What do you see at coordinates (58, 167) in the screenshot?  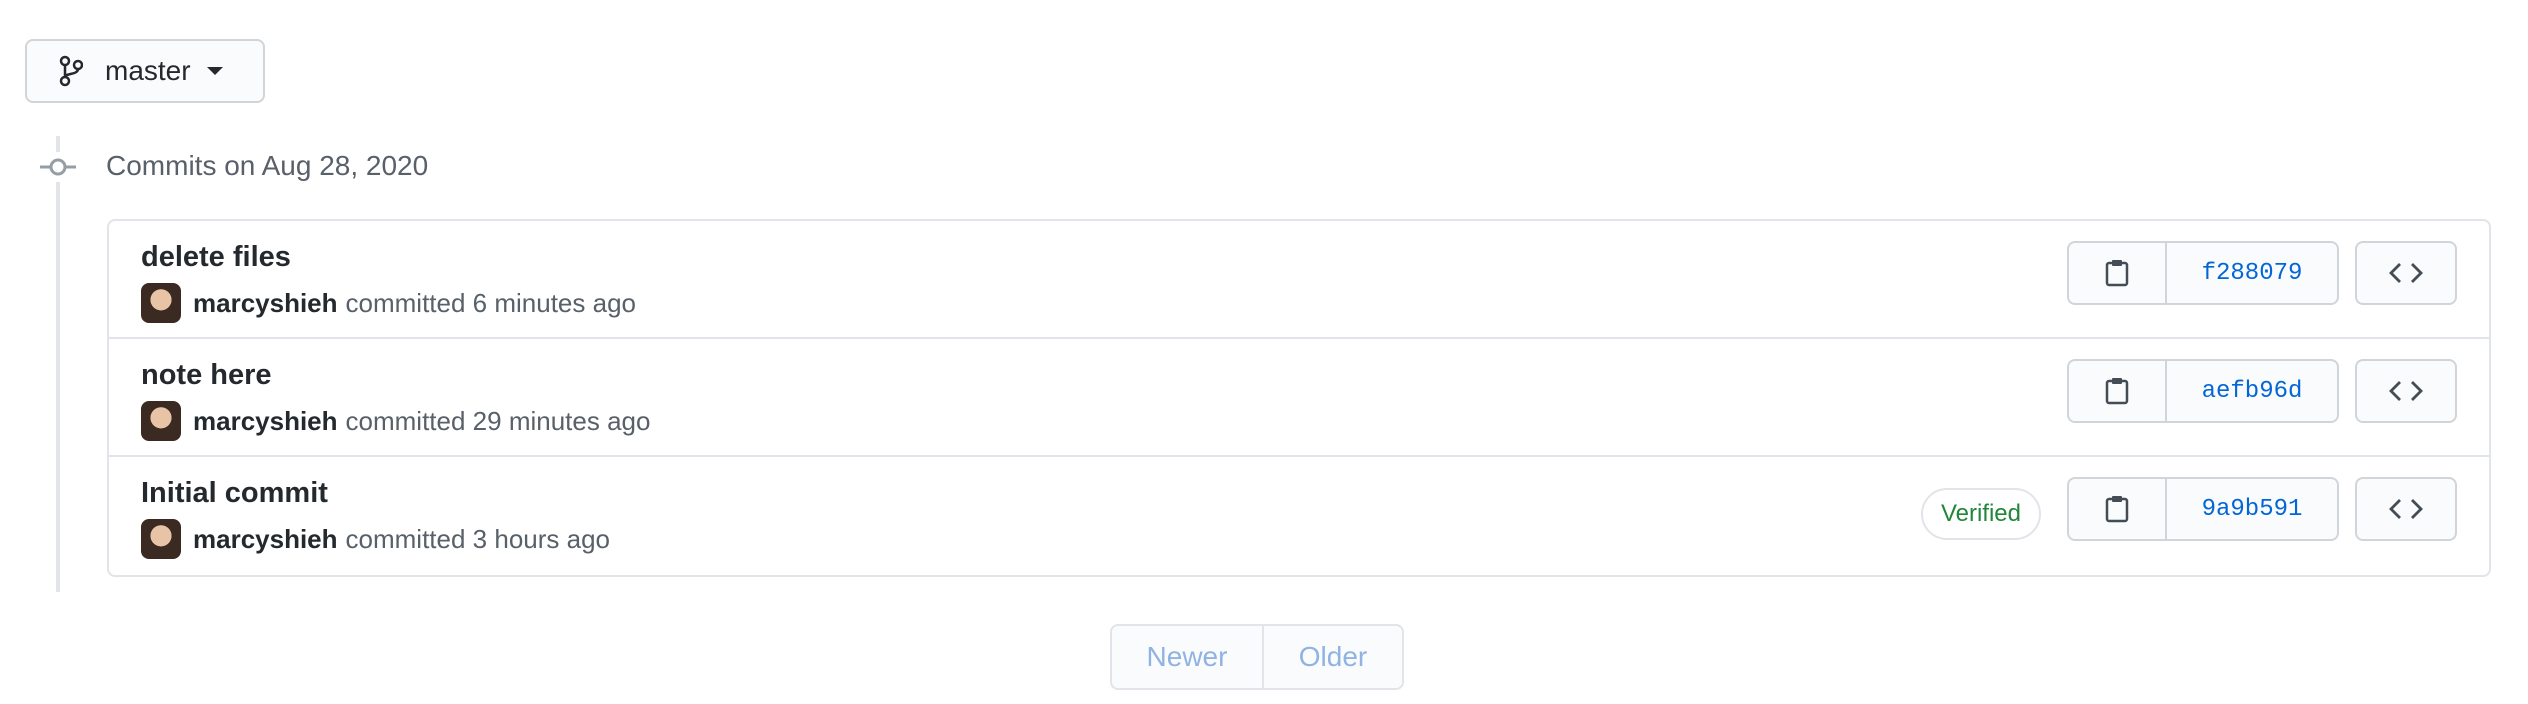 I see `commit-node-icon` at bounding box center [58, 167].